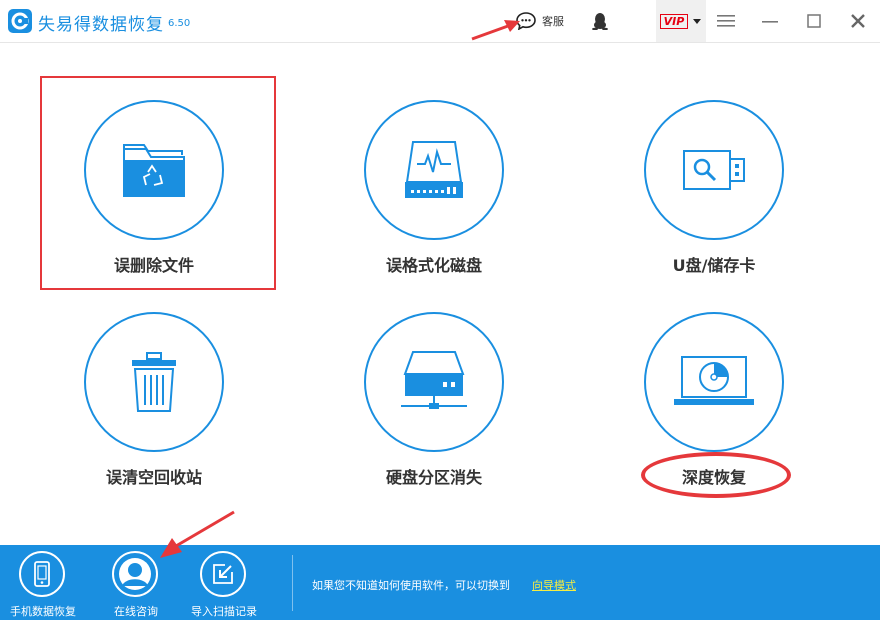  I want to click on online-consult-button: 在线咨询, so click(136, 584).